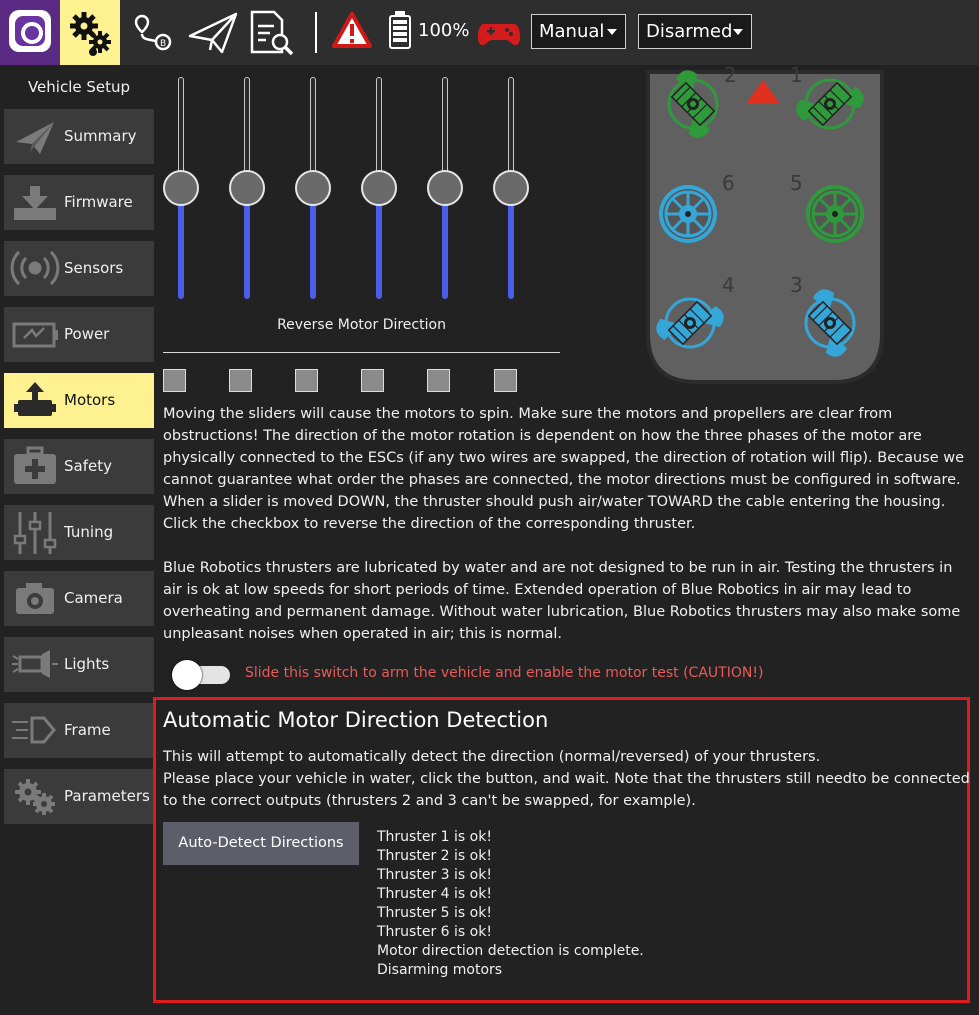 The height and width of the screenshot is (1015, 979). Describe the element at coordinates (187, 675) in the screenshot. I see `switch-knob` at that location.